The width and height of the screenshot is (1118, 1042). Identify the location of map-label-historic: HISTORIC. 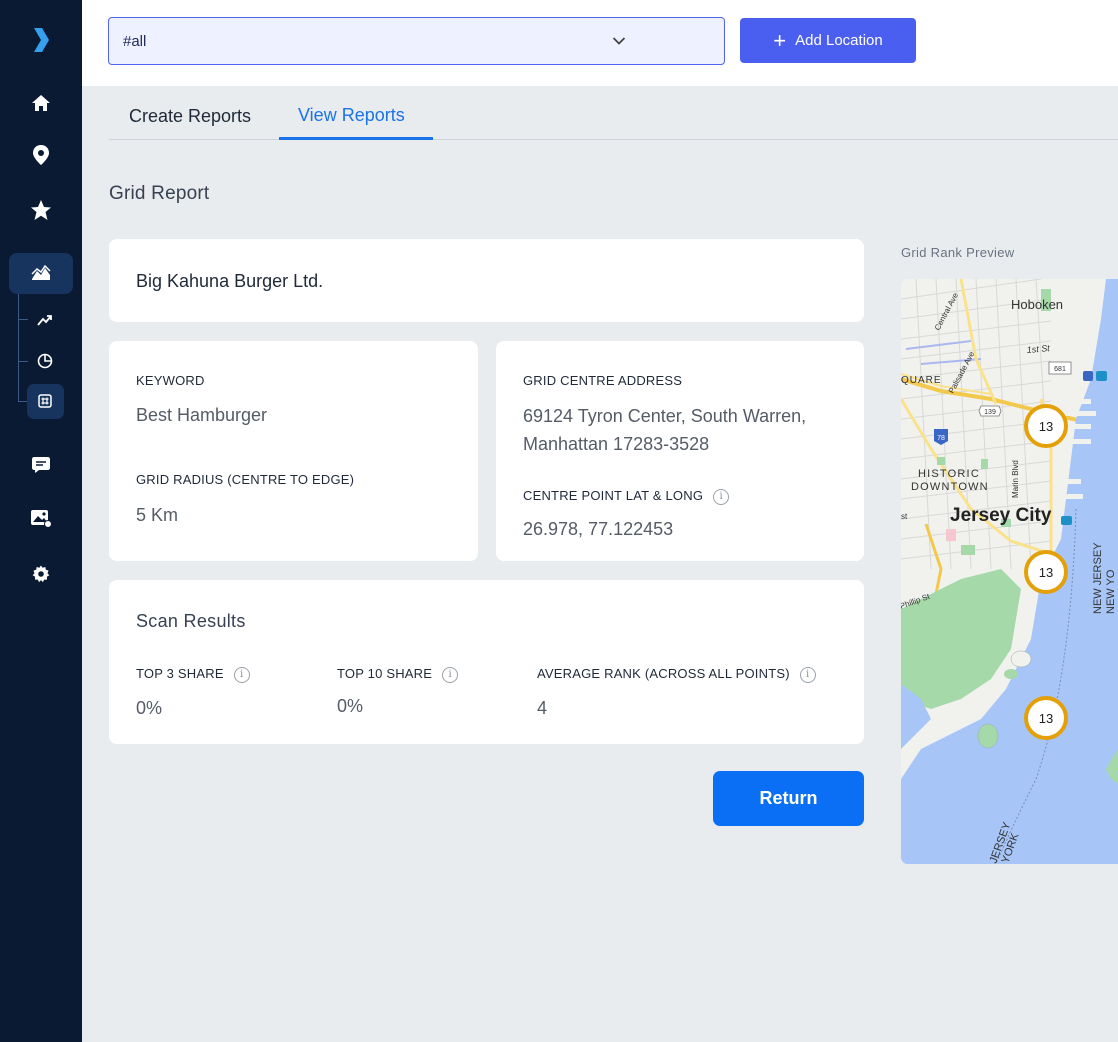
(949, 474).